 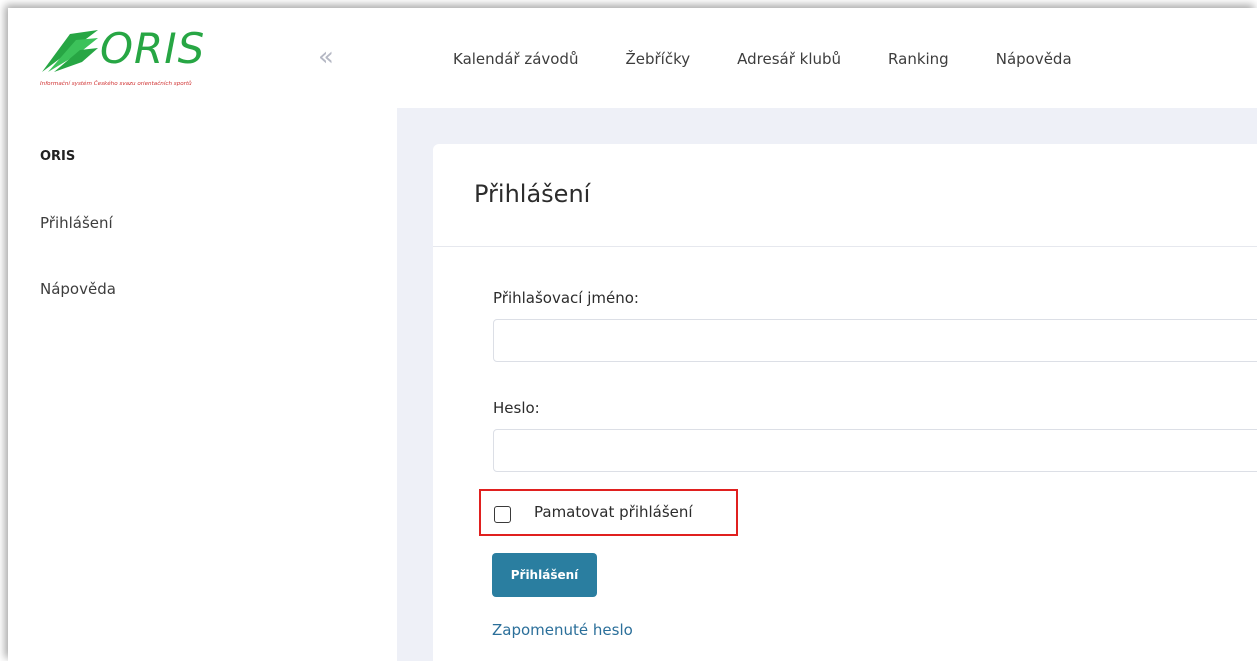 What do you see at coordinates (845, 195) in the screenshot?
I see `card-header: Přihlášení` at bounding box center [845, 195].